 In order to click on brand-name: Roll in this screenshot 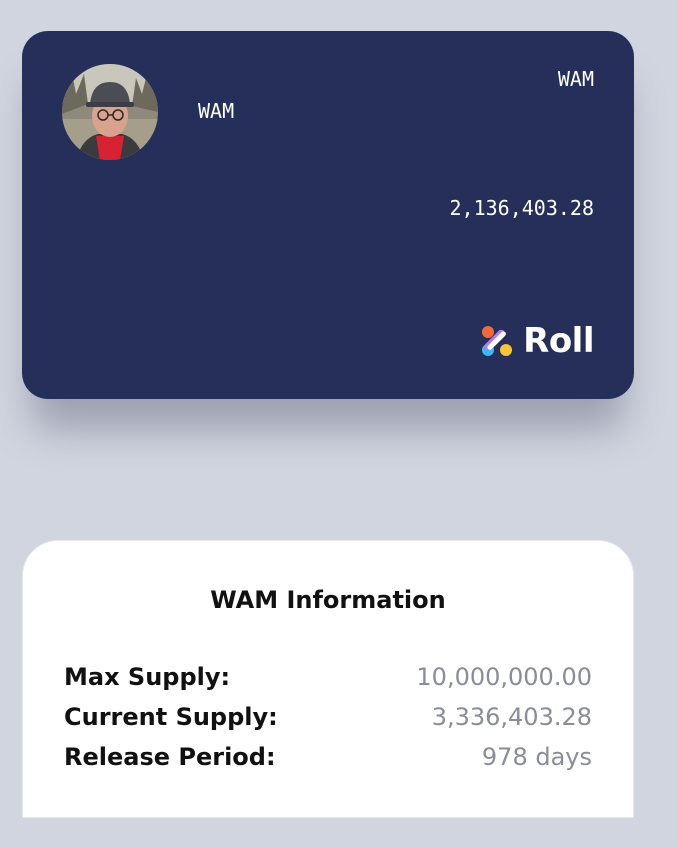, I will do `click(558, 341)`.